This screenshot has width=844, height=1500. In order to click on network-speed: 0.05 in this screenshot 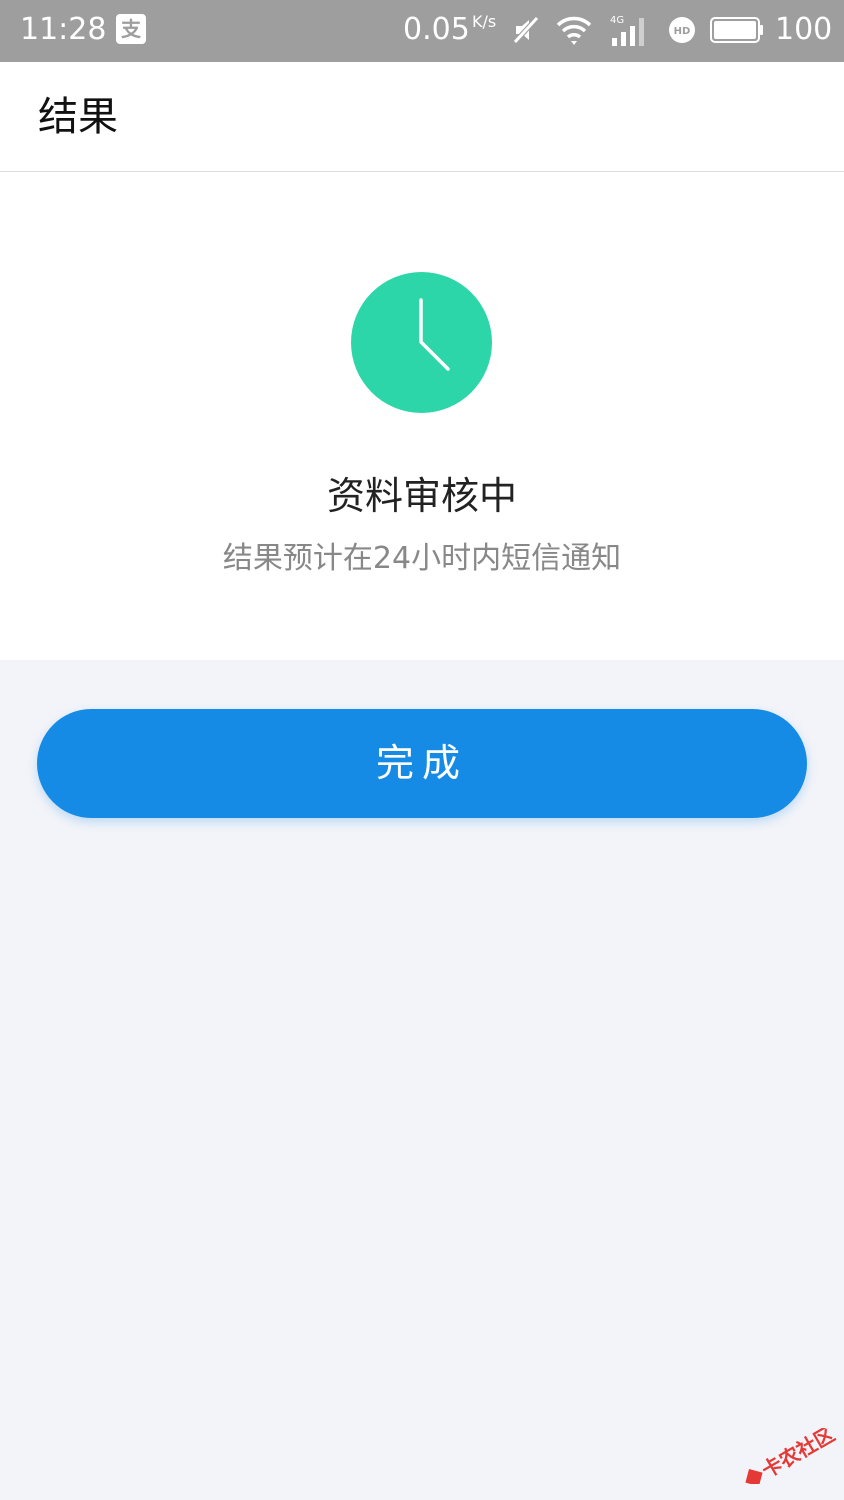, I will do `click(436, 29)`.